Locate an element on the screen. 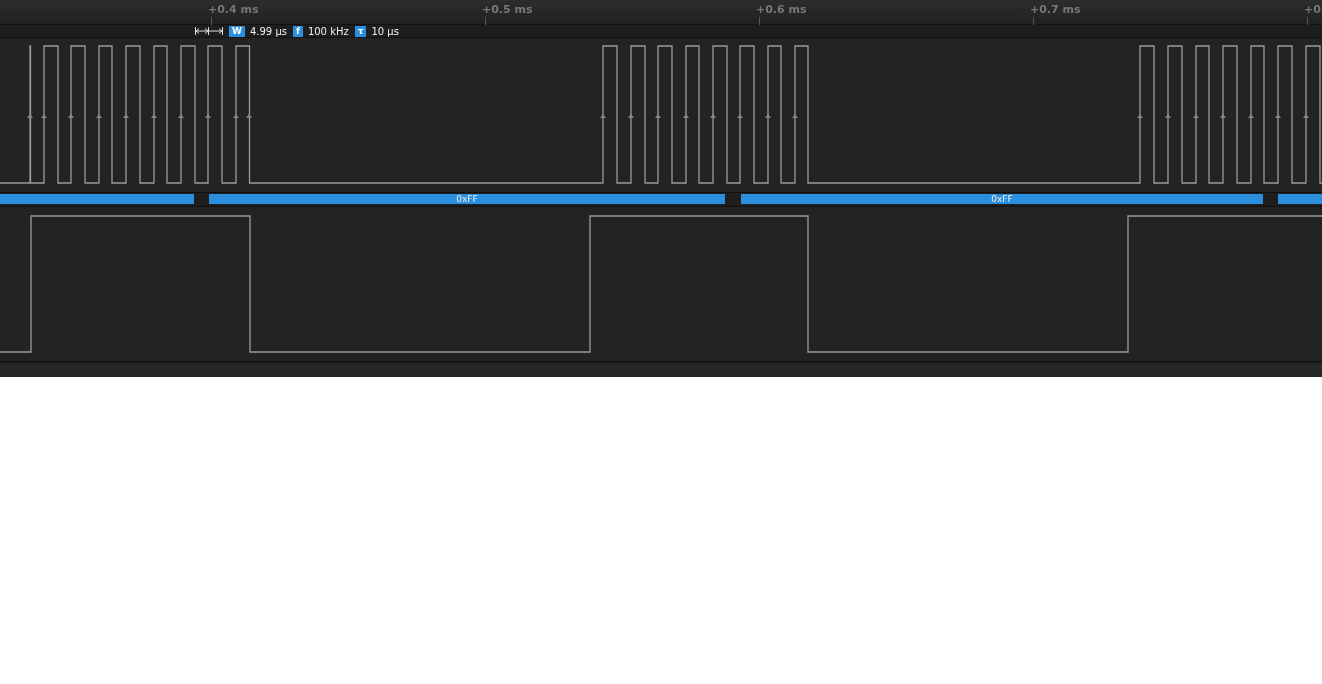 This screenshot has width=1322, height=684. measure-value: 100 kHz is located at coordinates (328, 31).